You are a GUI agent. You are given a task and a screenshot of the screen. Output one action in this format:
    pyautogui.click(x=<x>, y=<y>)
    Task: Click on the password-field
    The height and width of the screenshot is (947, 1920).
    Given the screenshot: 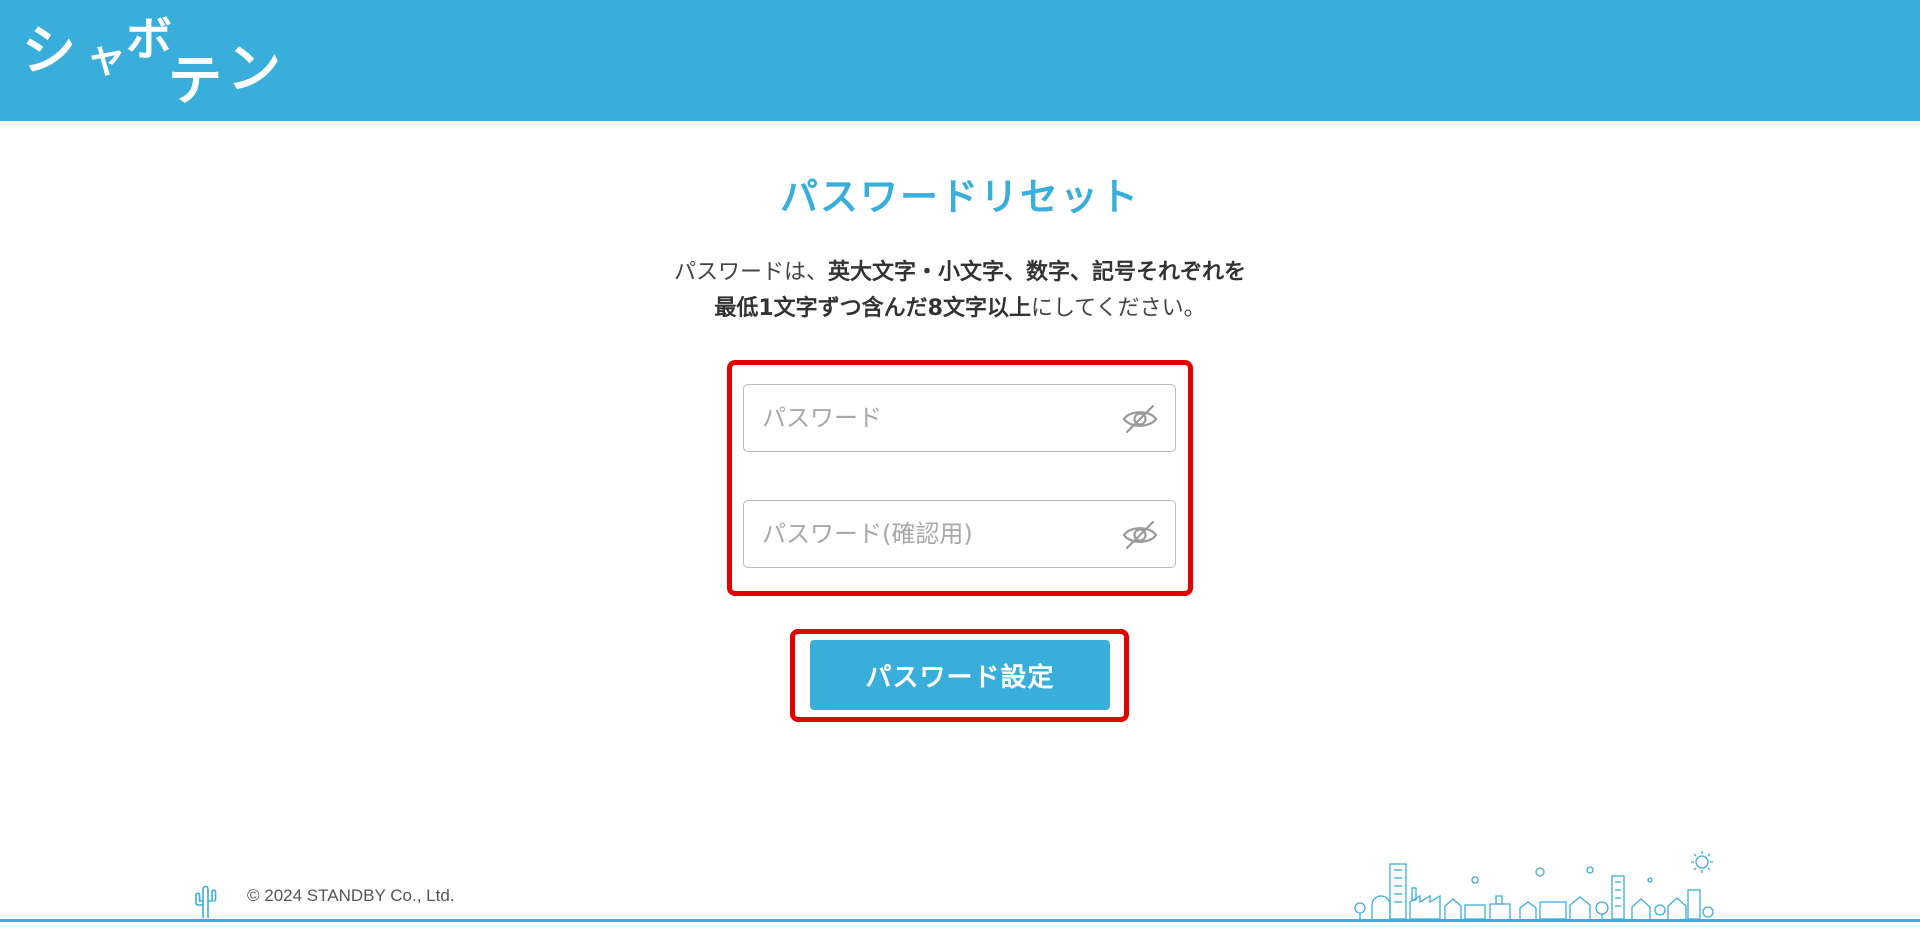 What is the action you would take?
    pyautogui.click(x=959, y=418)
    